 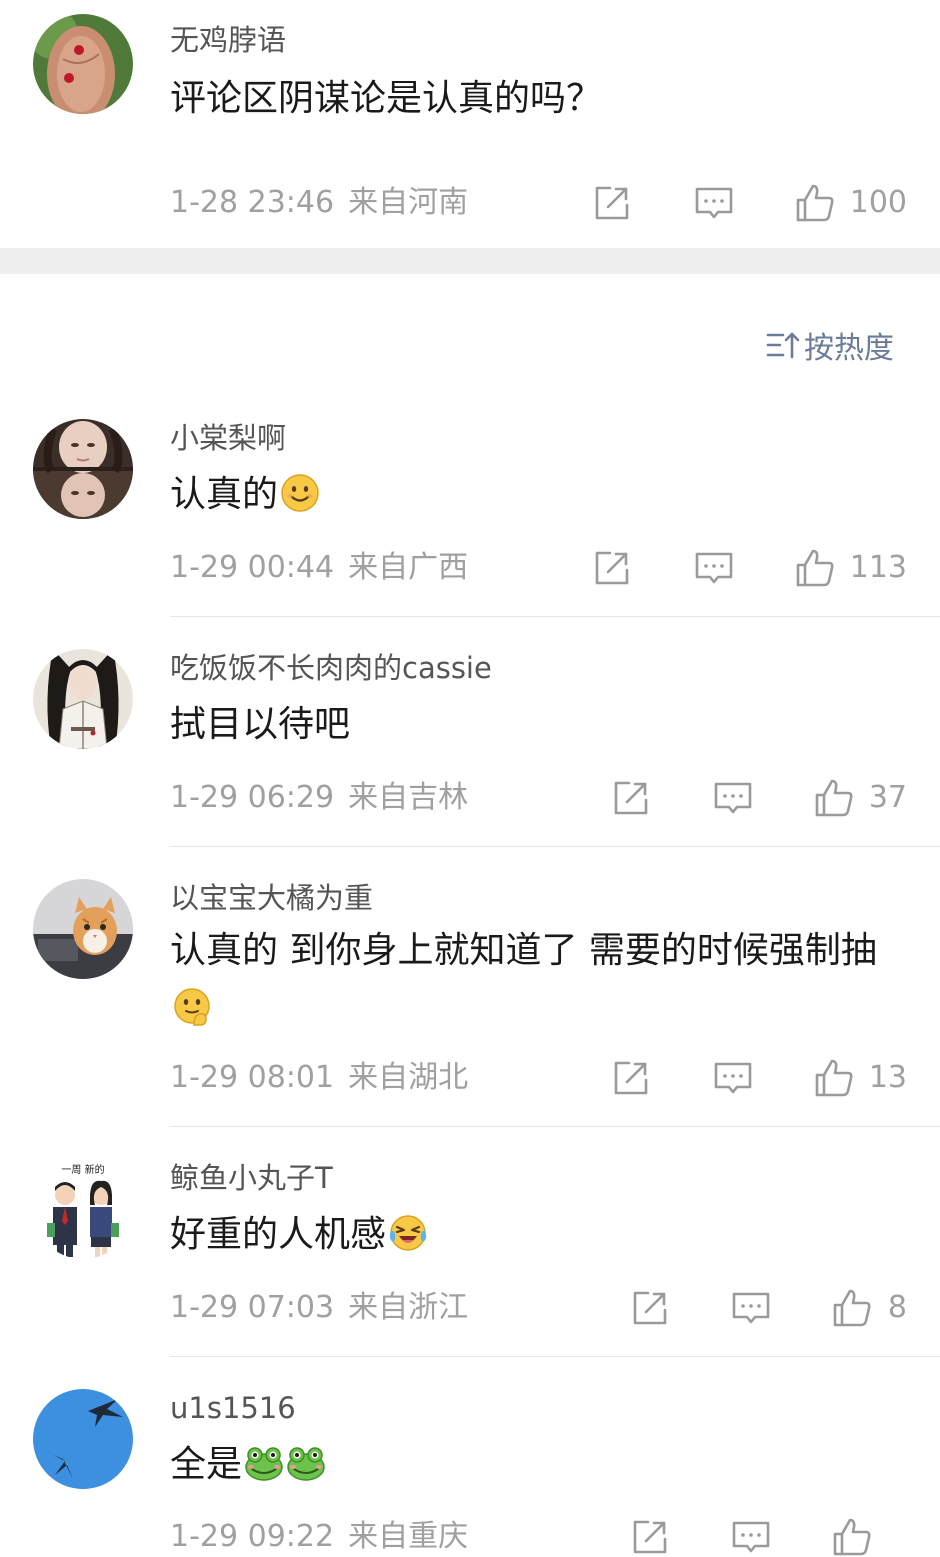 What do you see at coordinates (192, 1007) in the screenshot?
I see `thinking-emoji` at bounding box center [192, 1007].